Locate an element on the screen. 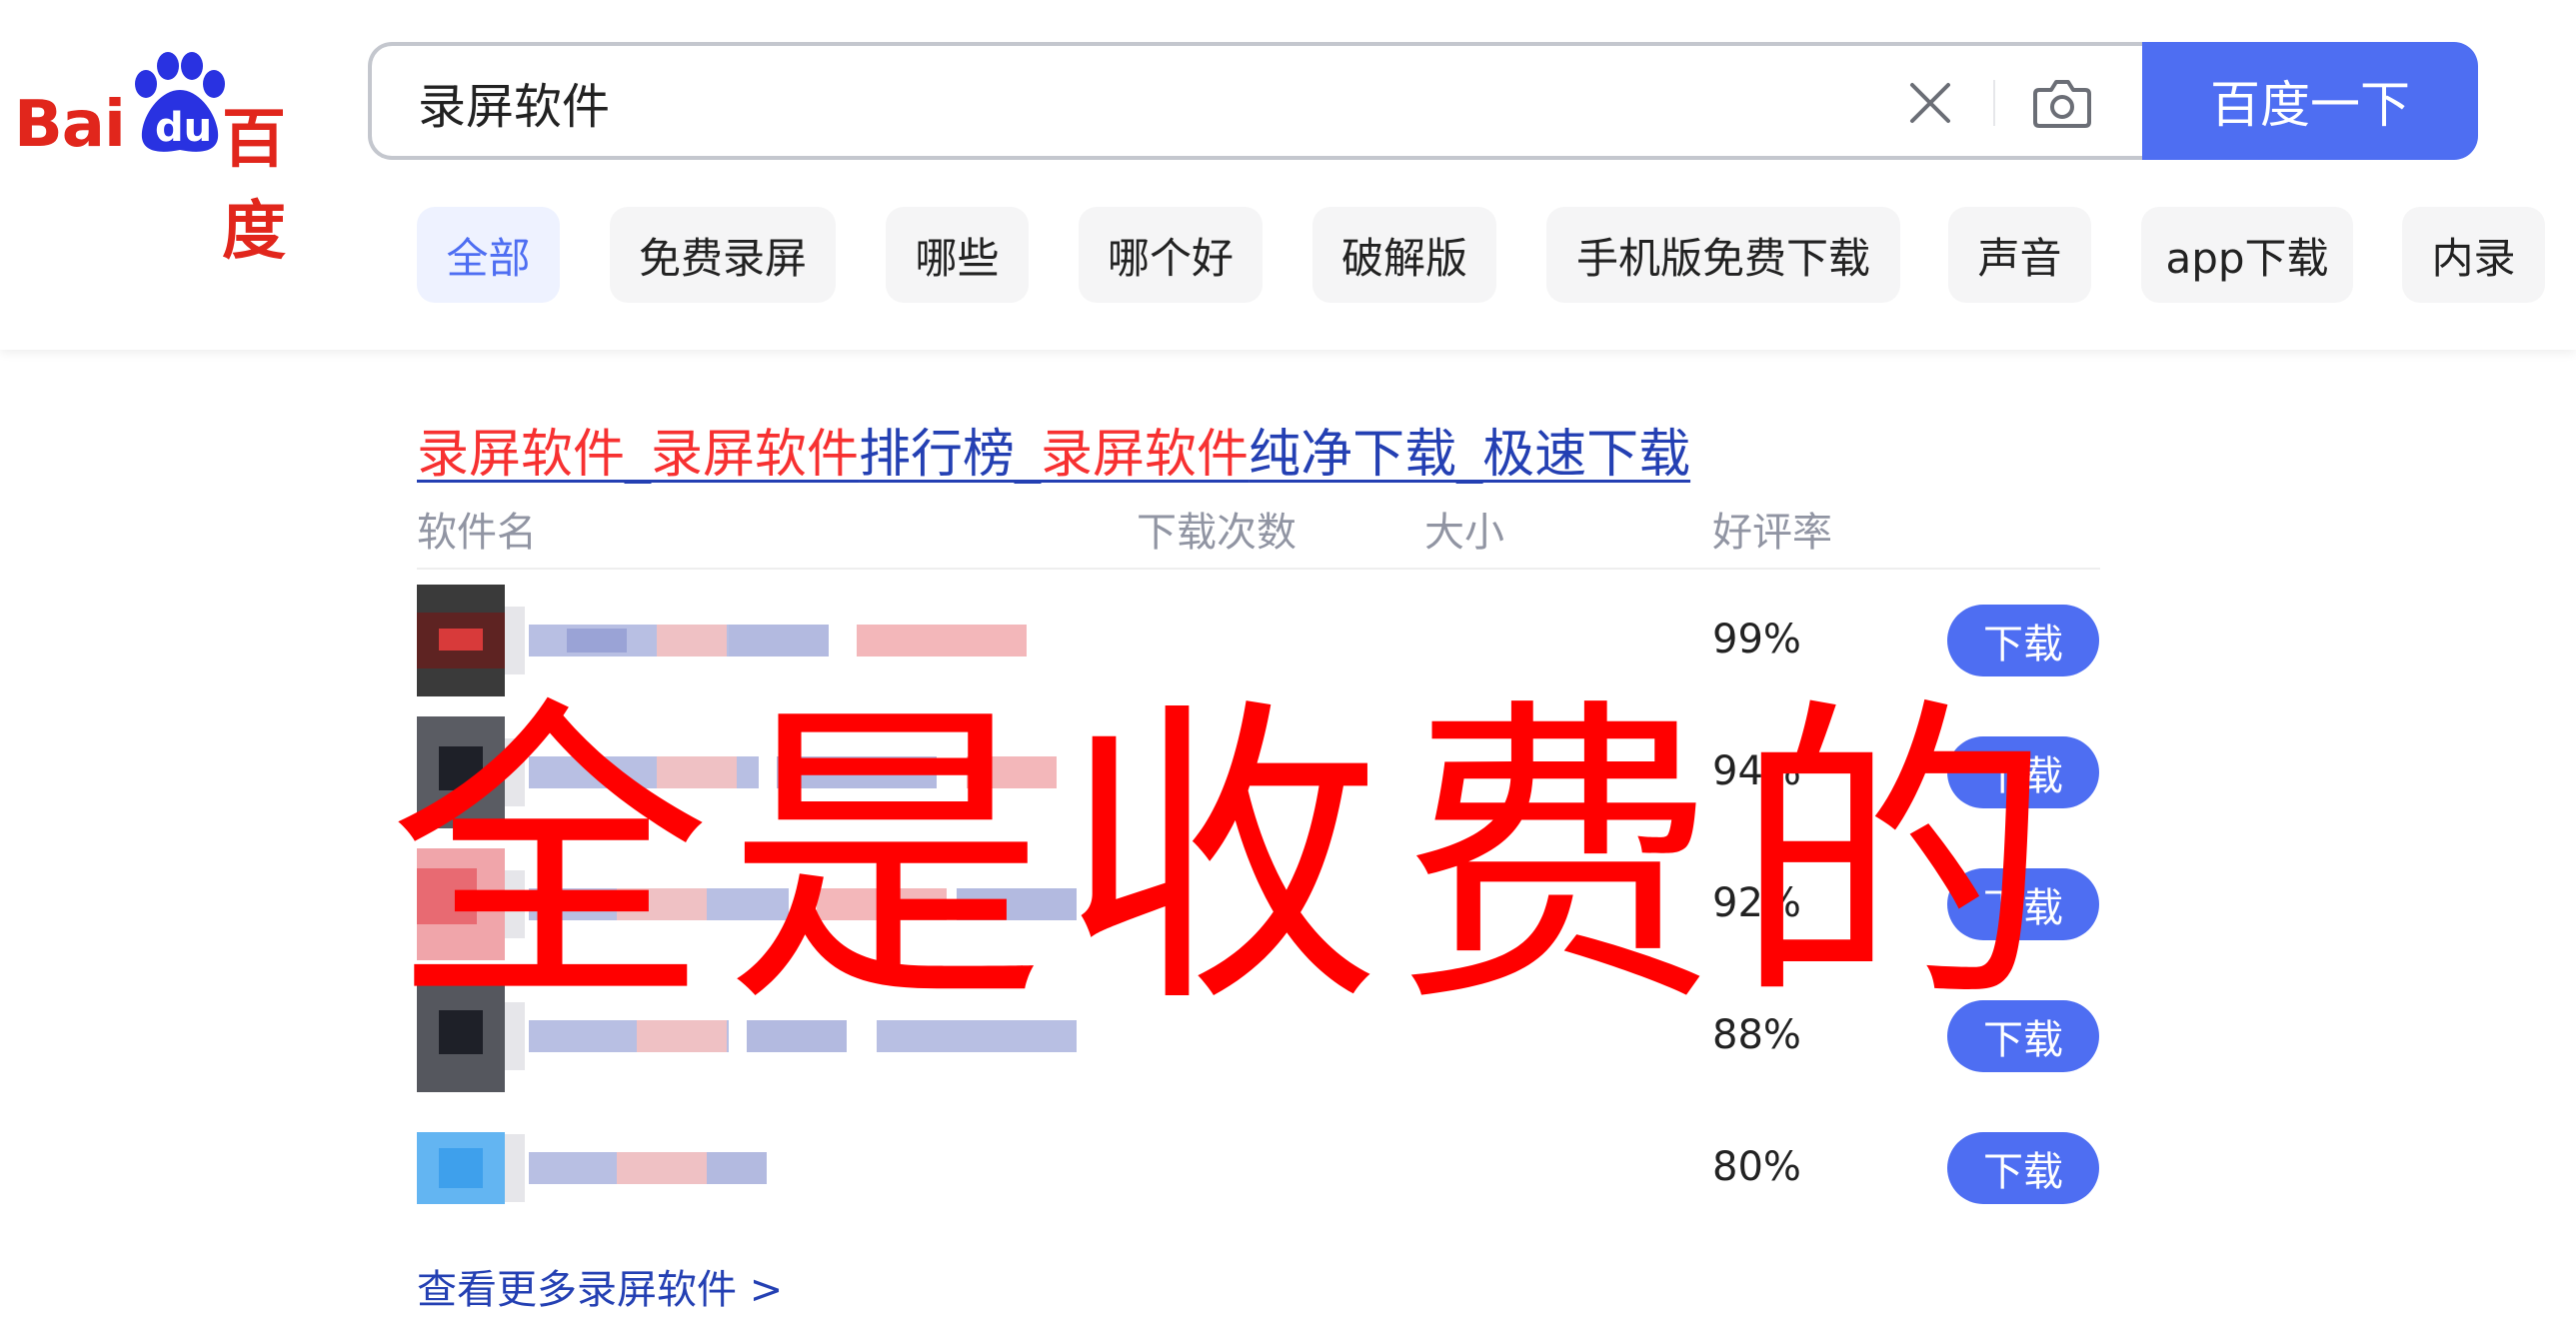 The height and width of the screenshot is (1328, 2576). baidu-logo: Bai du 百度 is located at coordinates (169, 159).